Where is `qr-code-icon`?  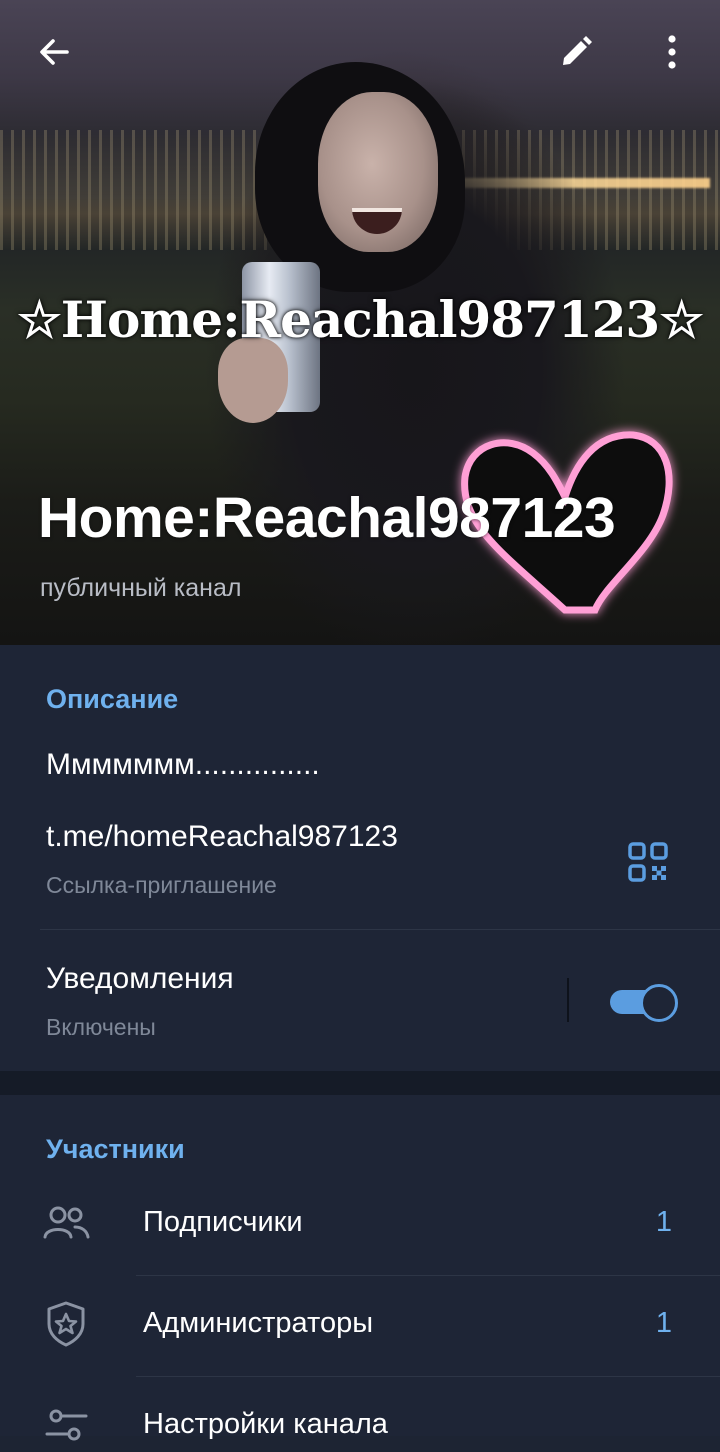
qr-code-icon is located at coordinates (648, 862).